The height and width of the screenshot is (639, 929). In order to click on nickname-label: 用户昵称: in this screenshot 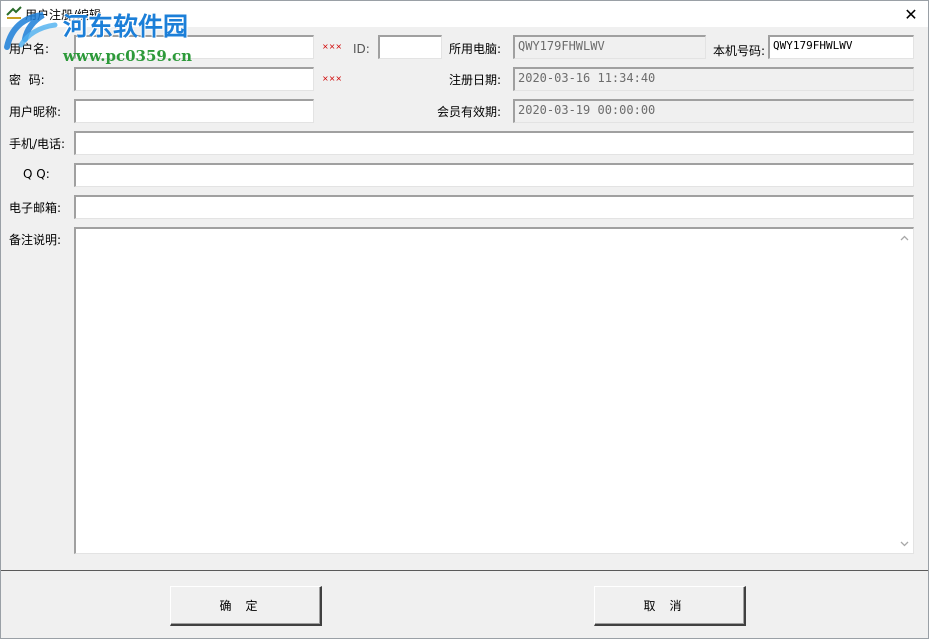, I will do `click(35, 112)`.